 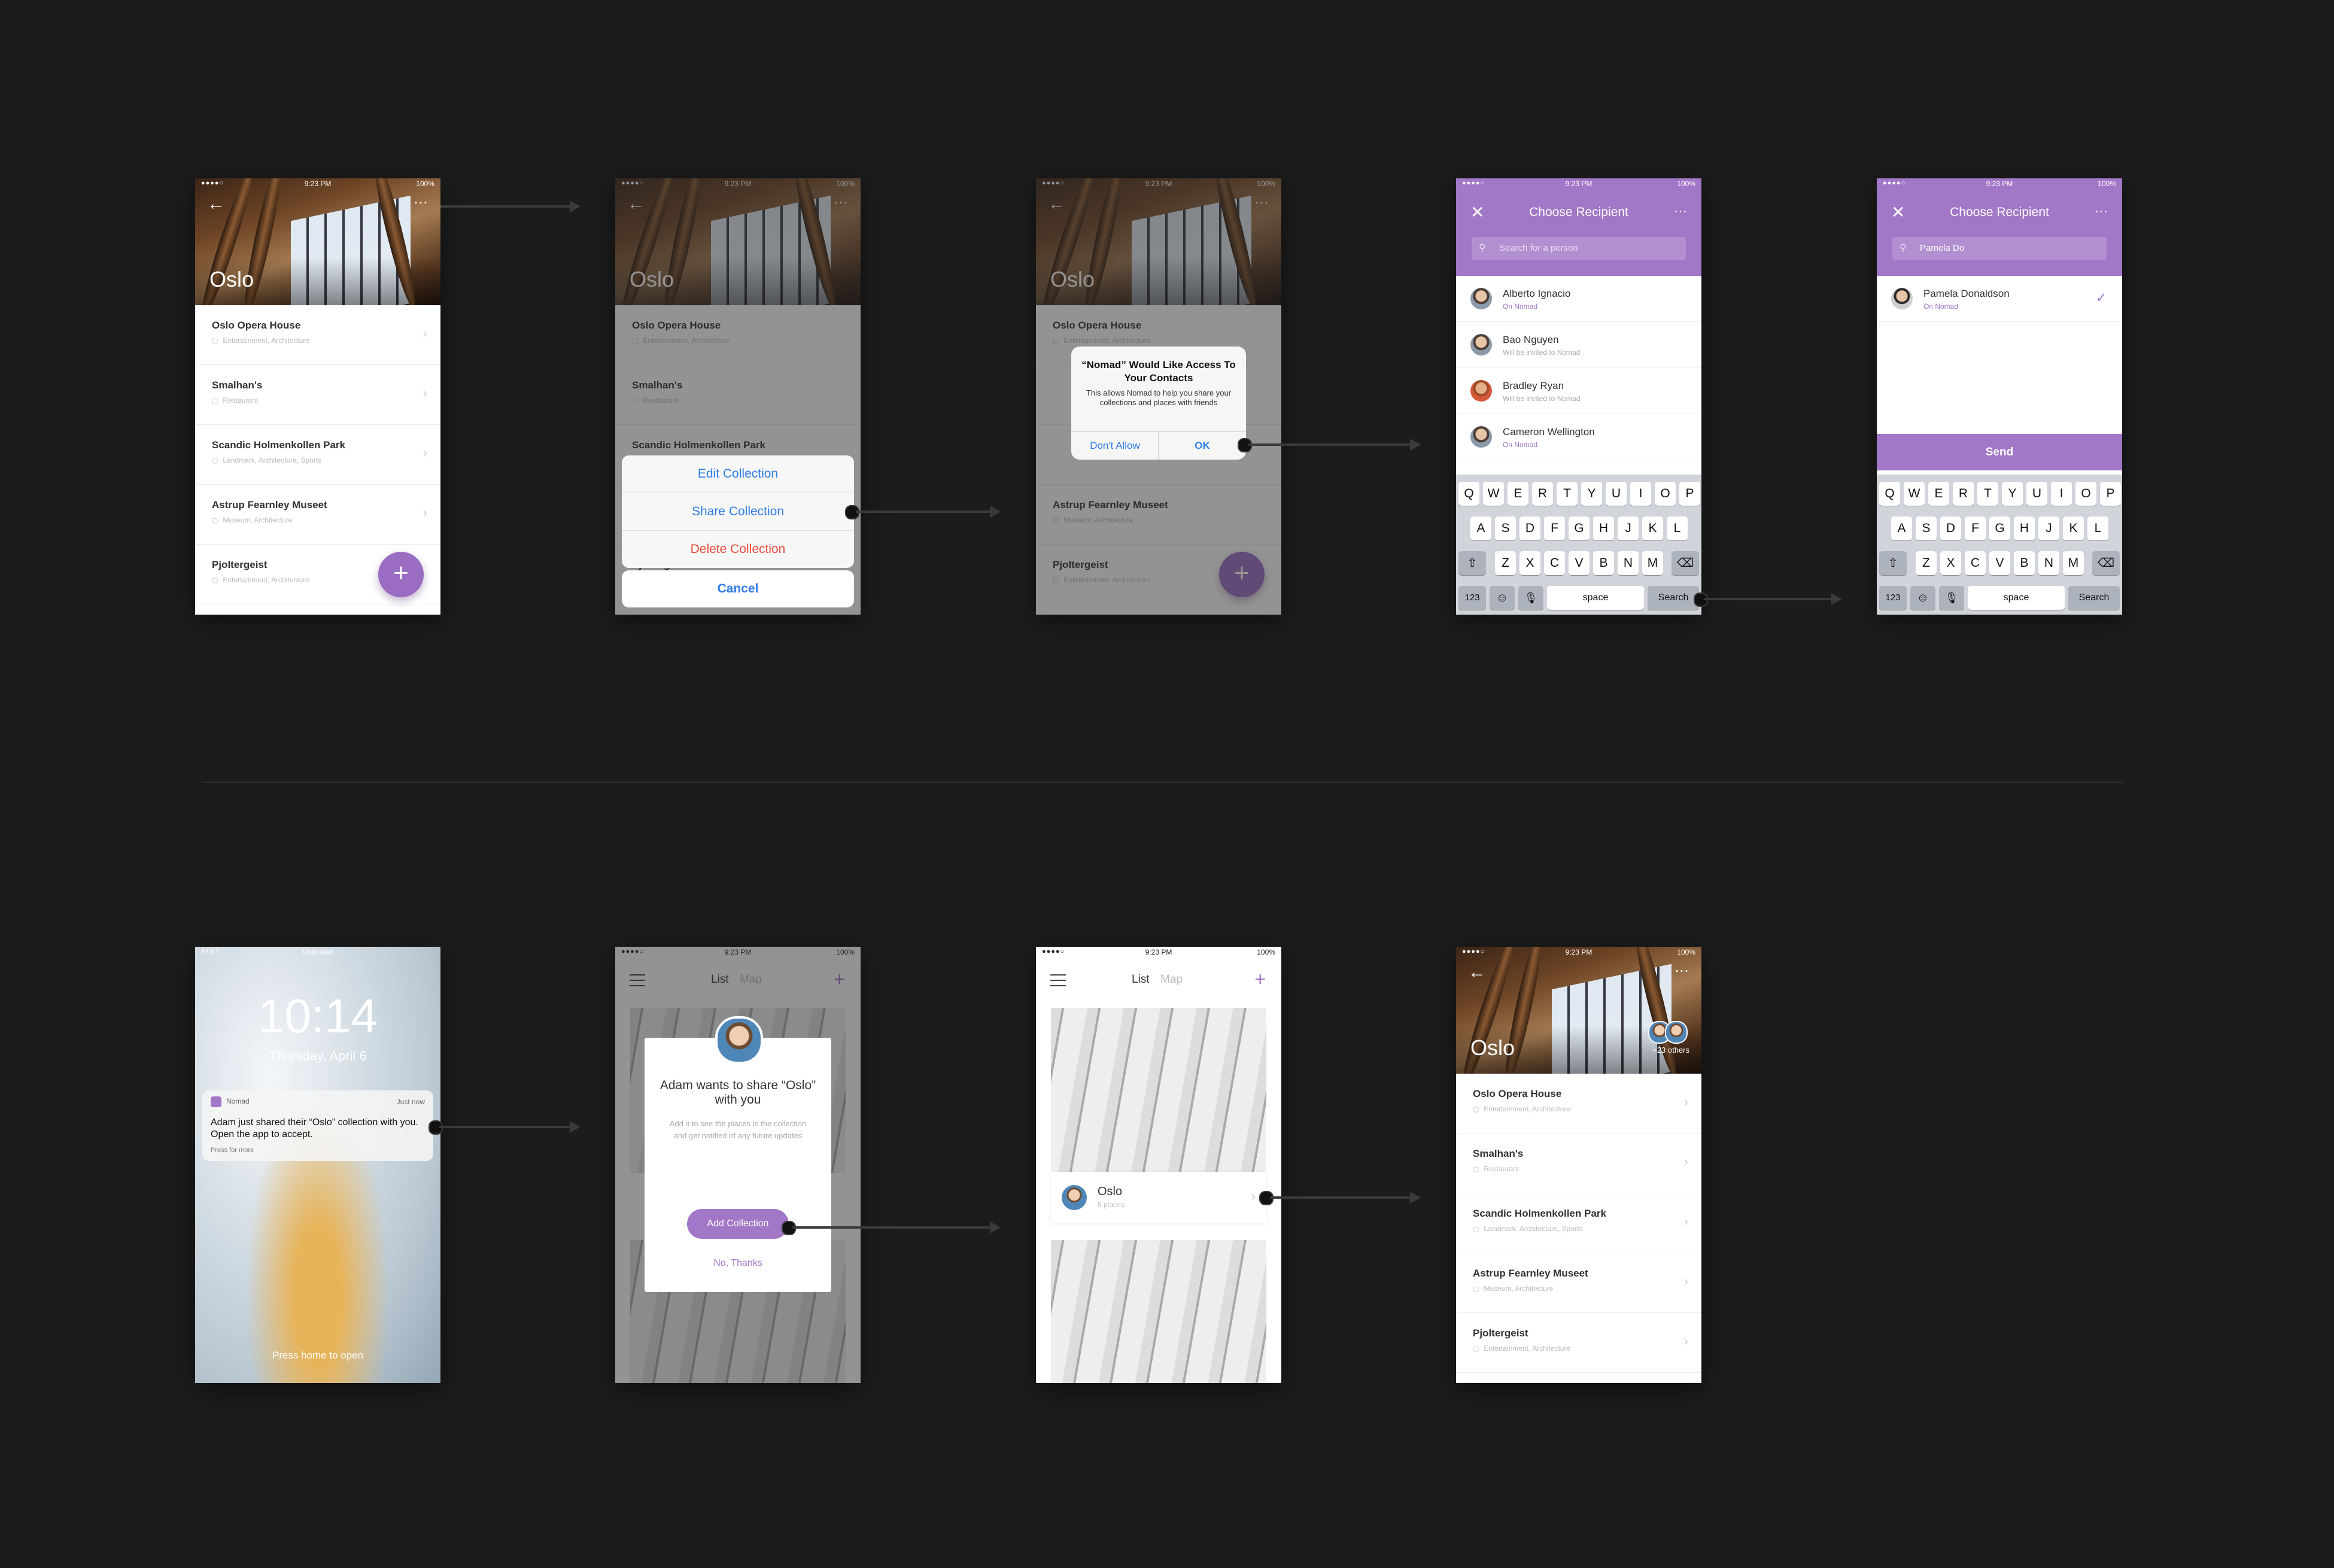 I want to click on collaborators: +23 others, so click(x=1669, y=1038).